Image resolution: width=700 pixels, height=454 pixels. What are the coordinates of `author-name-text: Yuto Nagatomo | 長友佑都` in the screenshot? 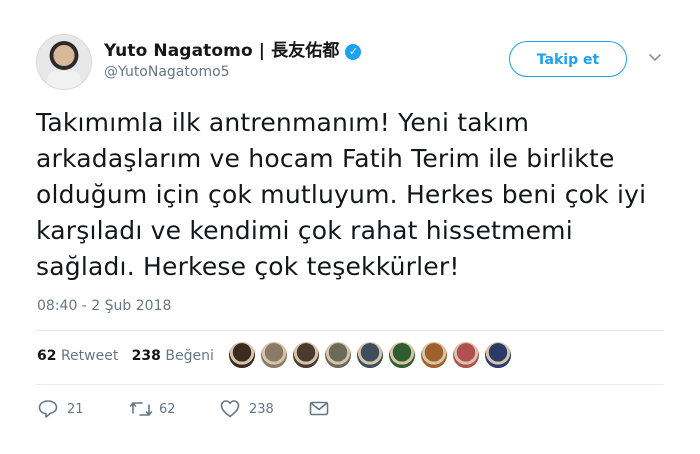 It's located at (222, 51).